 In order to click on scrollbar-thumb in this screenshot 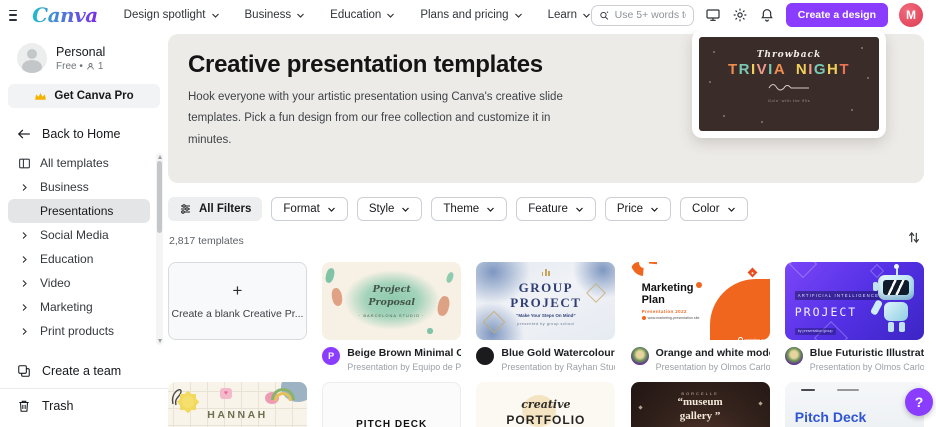, I will do `click(159, 197)`.